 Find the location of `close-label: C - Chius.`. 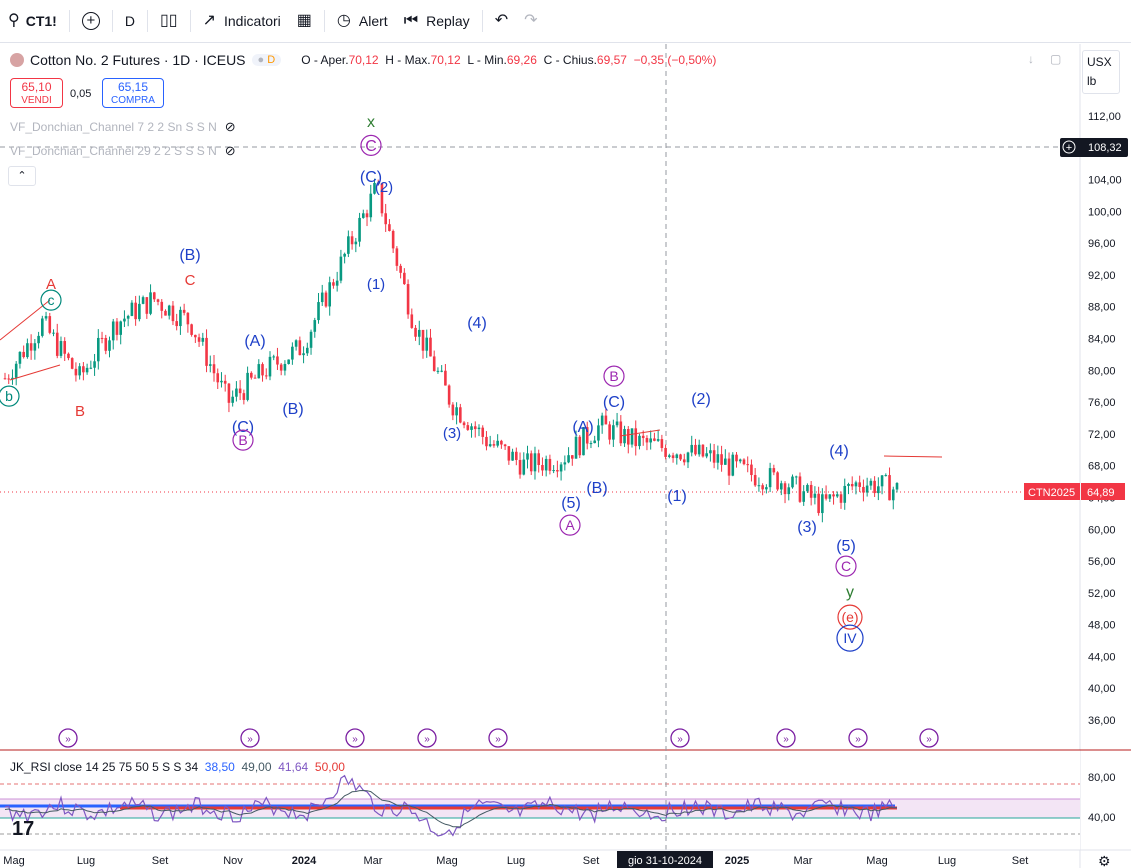

close-label: C - Chius. is located at coordinates (570, 60).